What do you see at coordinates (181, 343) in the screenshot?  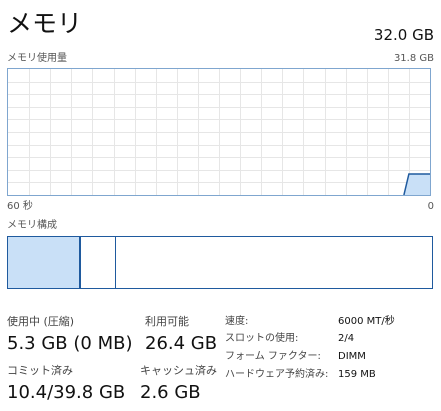 I see `available-value: 26.4 GB` at bounding box center [181, 343].